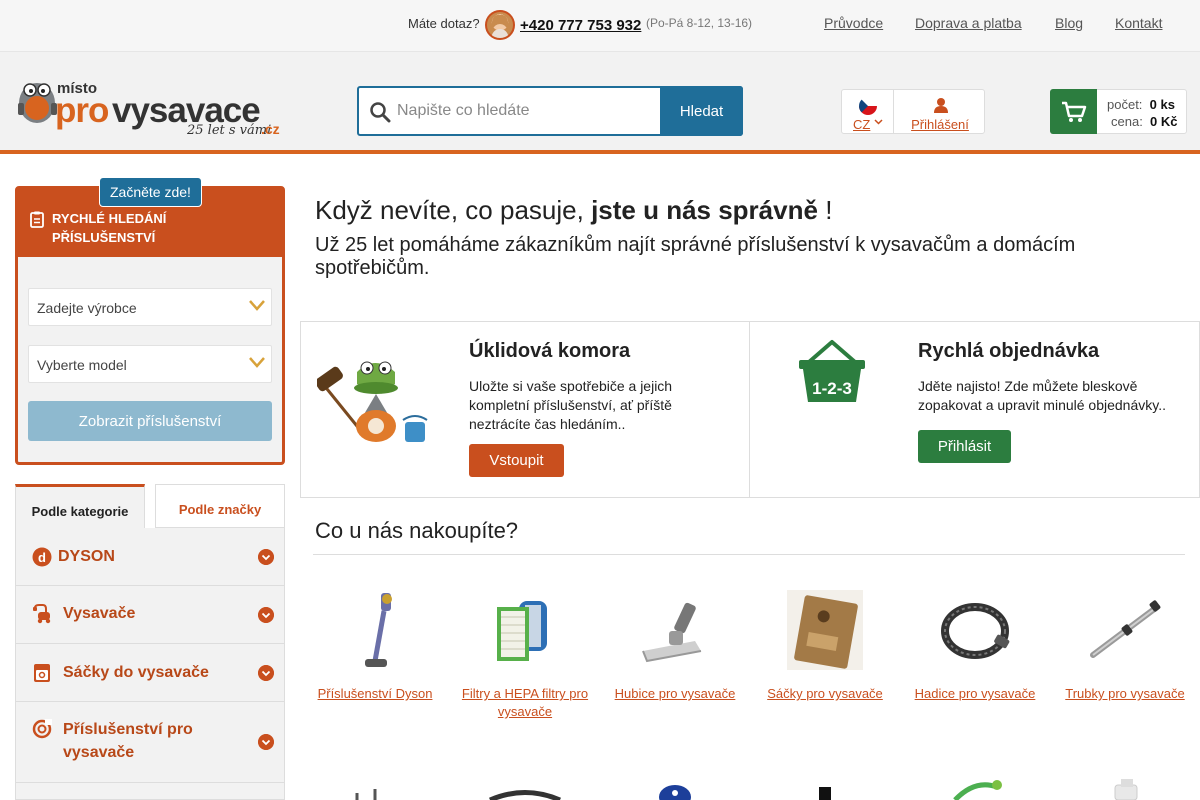 The height and width of the screenshot is (800, 1200). What do you see at coordinates (150, 557) in the screenshot?
I see `category-item-dyson: d DYSON` at bounding box center [150, 557].